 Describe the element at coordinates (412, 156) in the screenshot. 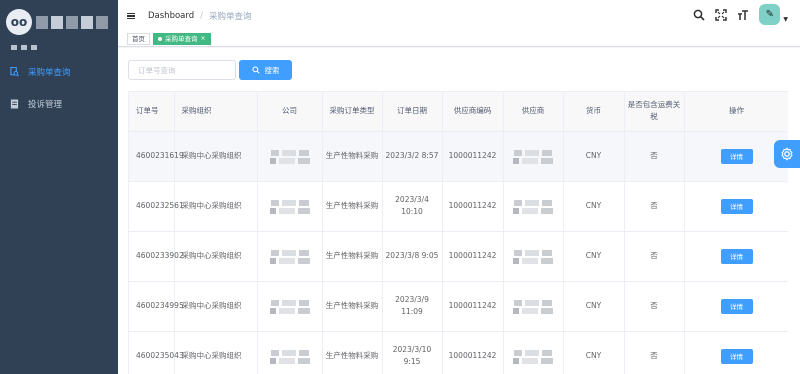

I see `cell-order-date: 2023/3/2 8:57` at that location.